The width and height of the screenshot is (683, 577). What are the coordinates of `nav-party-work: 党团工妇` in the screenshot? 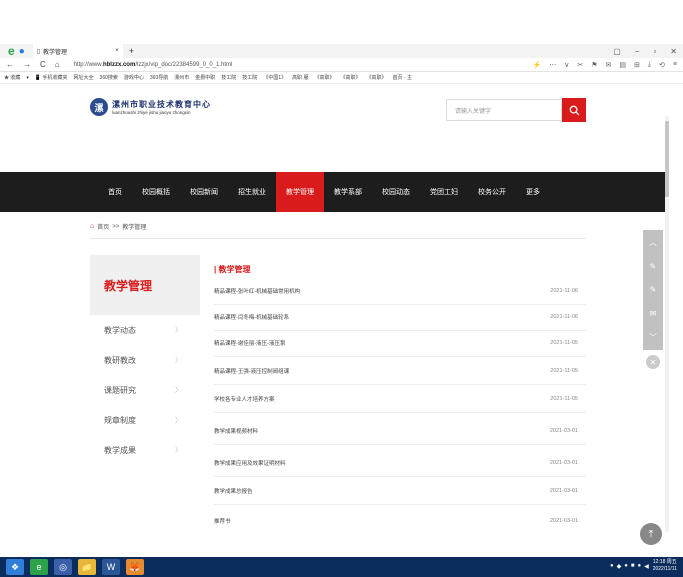 It's located at (444, 192).